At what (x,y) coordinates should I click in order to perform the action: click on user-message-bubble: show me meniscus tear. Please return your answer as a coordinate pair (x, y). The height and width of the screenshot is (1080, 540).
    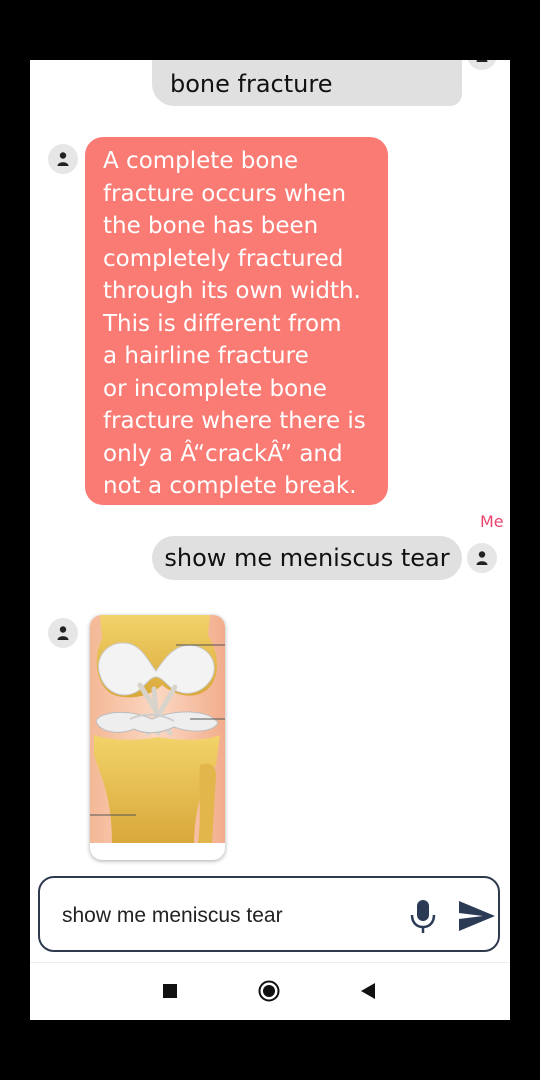
    Looking at the image, I should click on (307, 558).